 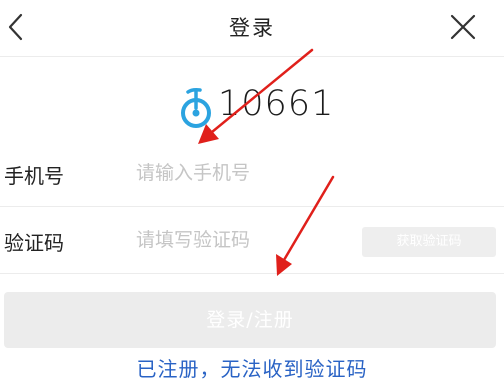 I want to click on close-icon, so click(x=463, y=27).